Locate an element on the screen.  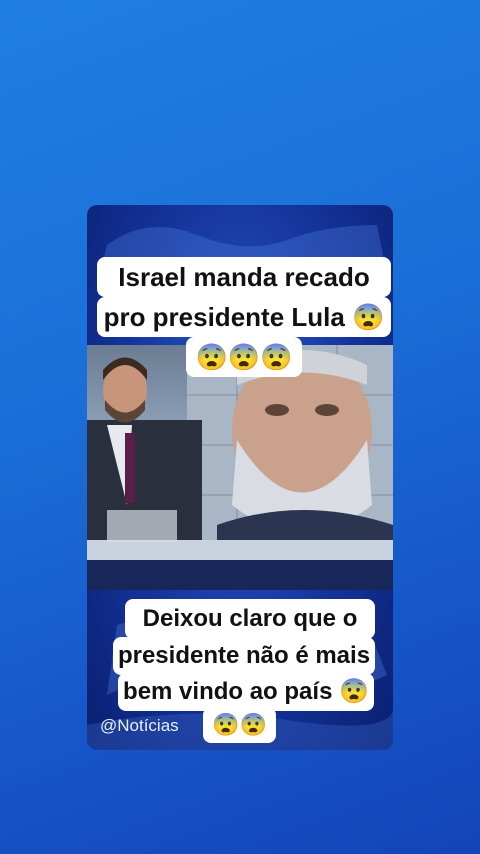
caption-top-line-2: pro presidente Lula 😨 is located at coordinates (244, 317).